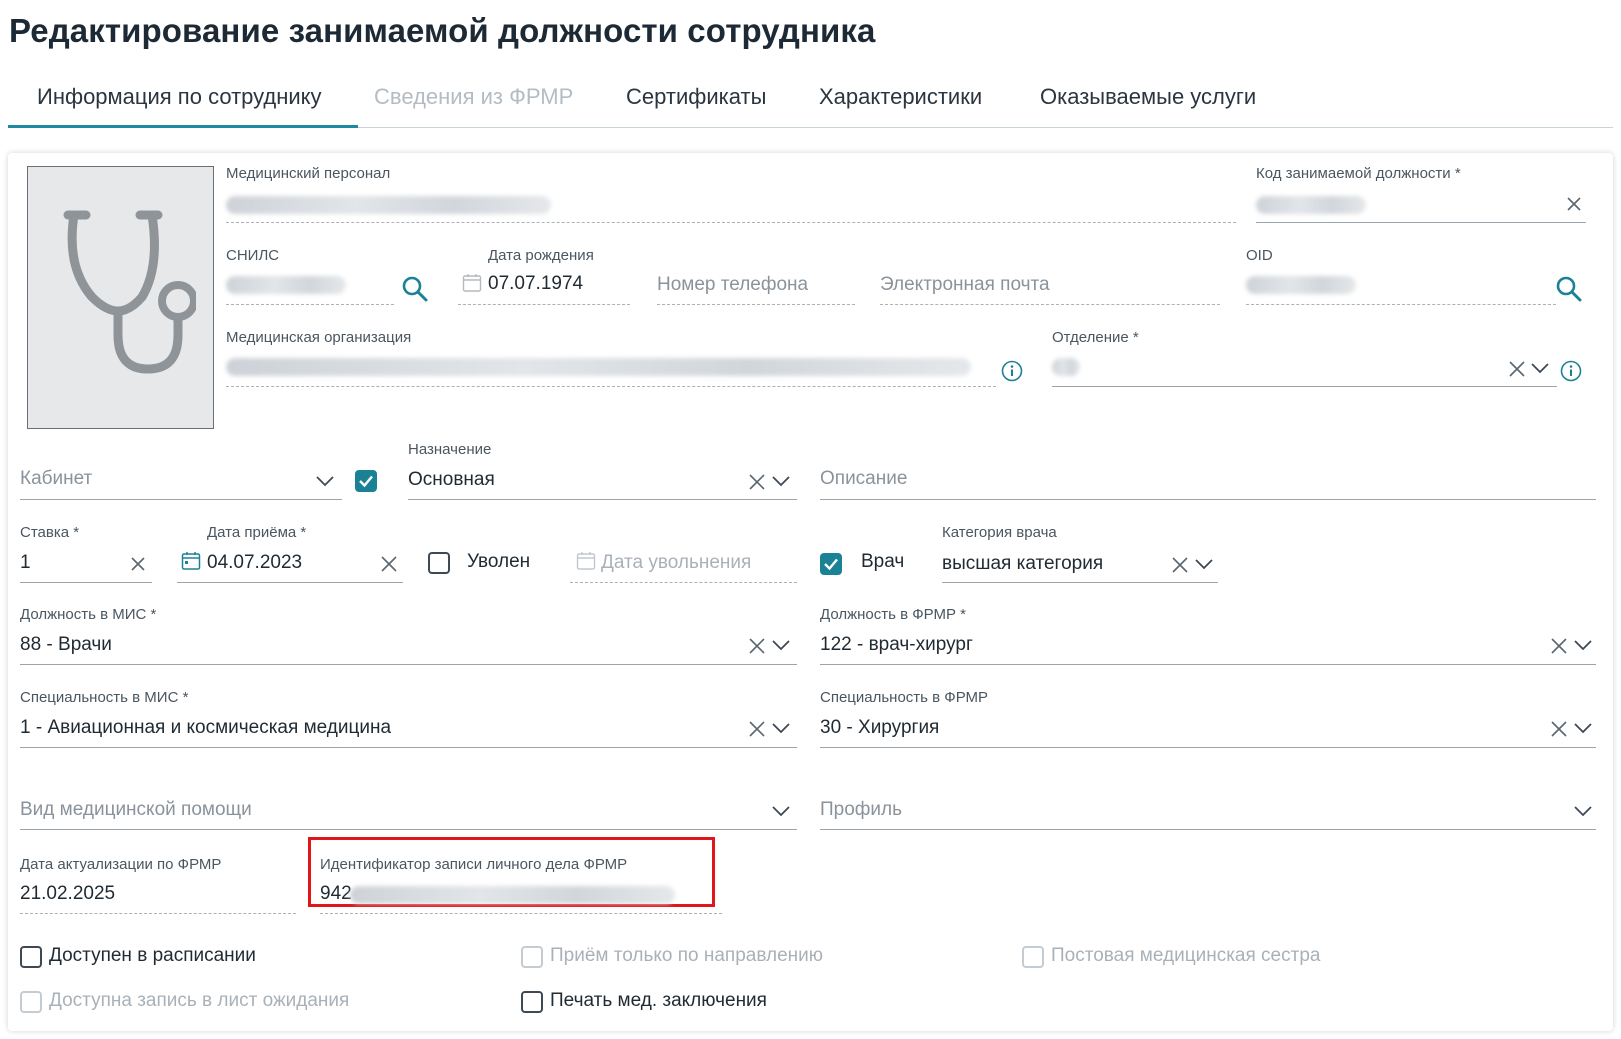 This screenshot has height=1039, width=1621. I want to click on tab-active-indicator, so click(183, 126).